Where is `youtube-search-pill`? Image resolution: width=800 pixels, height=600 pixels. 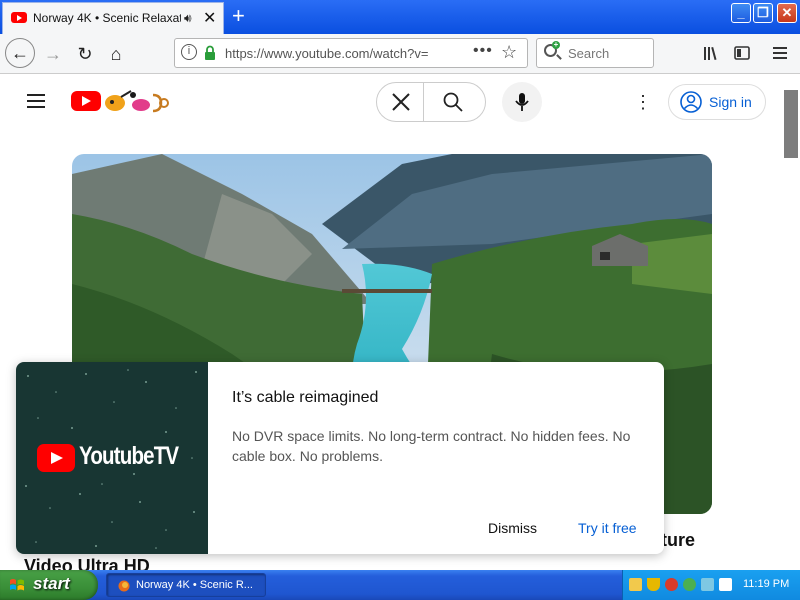
youtube-search-pill is located at coordinates (431, 102).